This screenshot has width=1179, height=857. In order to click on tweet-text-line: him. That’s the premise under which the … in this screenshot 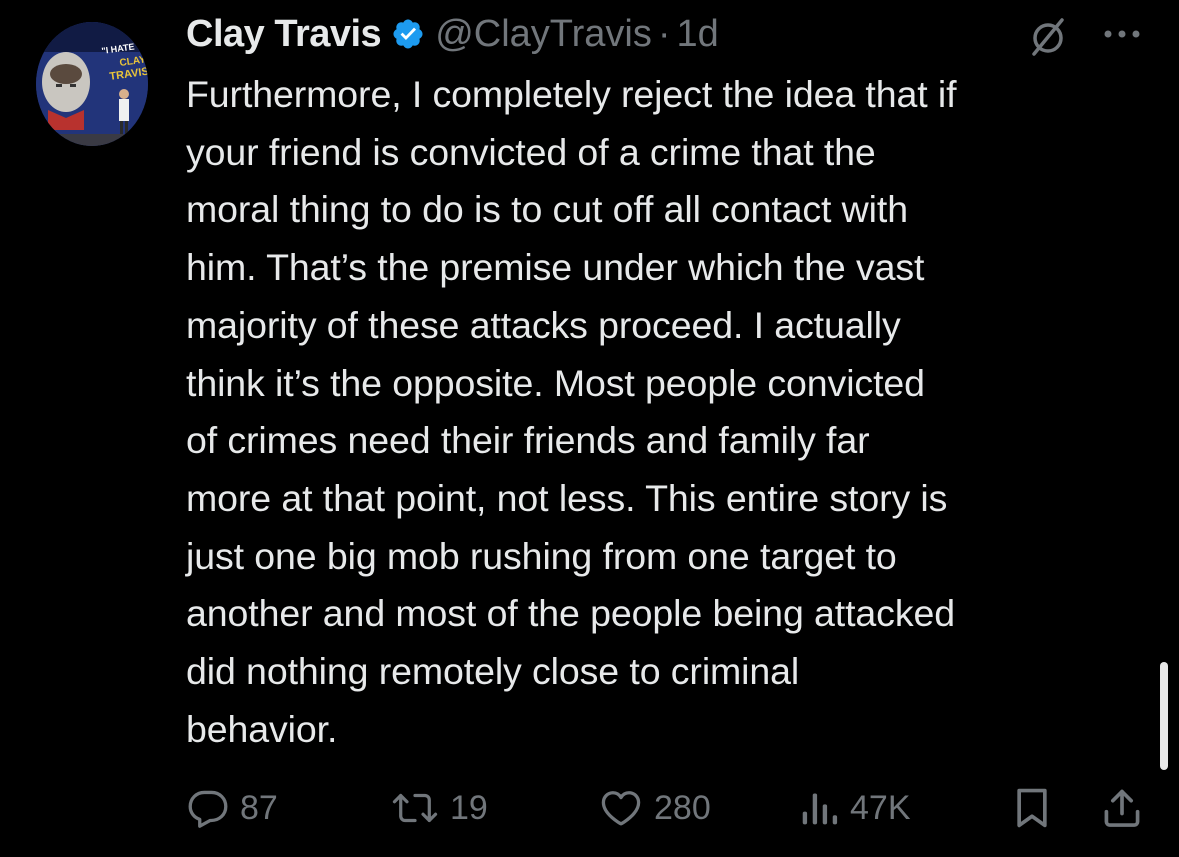, I will do `click(555, 267)`.